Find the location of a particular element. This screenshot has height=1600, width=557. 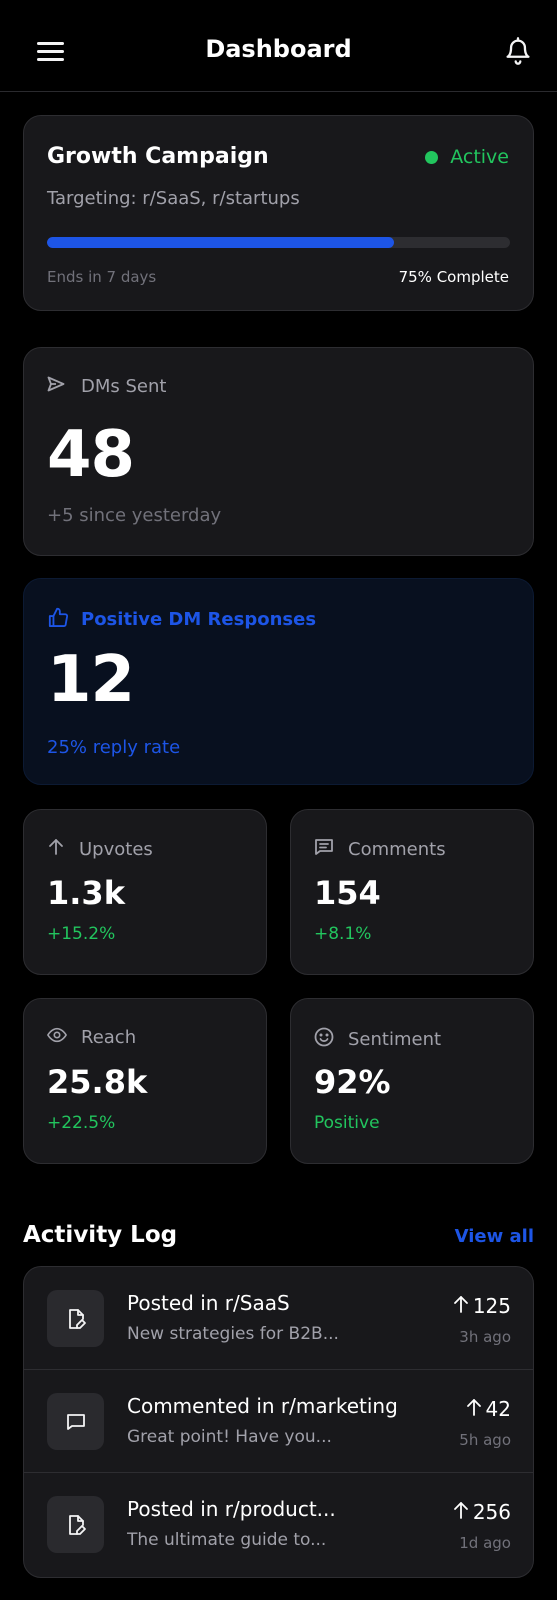

activity-upvotes: 125 is located at coordinates (482, 1306).